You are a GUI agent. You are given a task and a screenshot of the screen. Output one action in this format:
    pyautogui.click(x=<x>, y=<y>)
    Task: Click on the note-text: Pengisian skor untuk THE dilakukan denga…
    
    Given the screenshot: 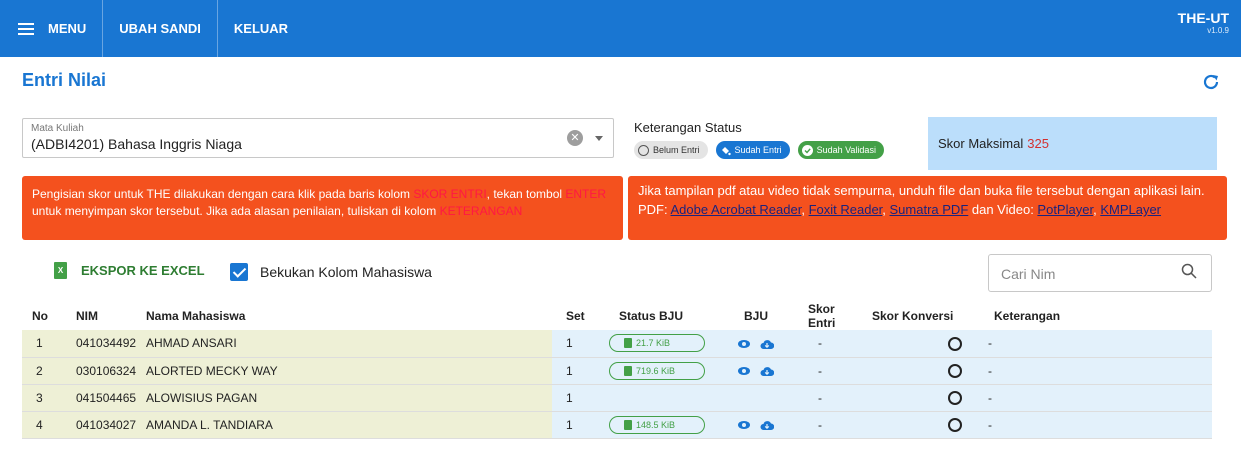 What is the action you would take?
    pyautogui.click(x=223, y=194)
    